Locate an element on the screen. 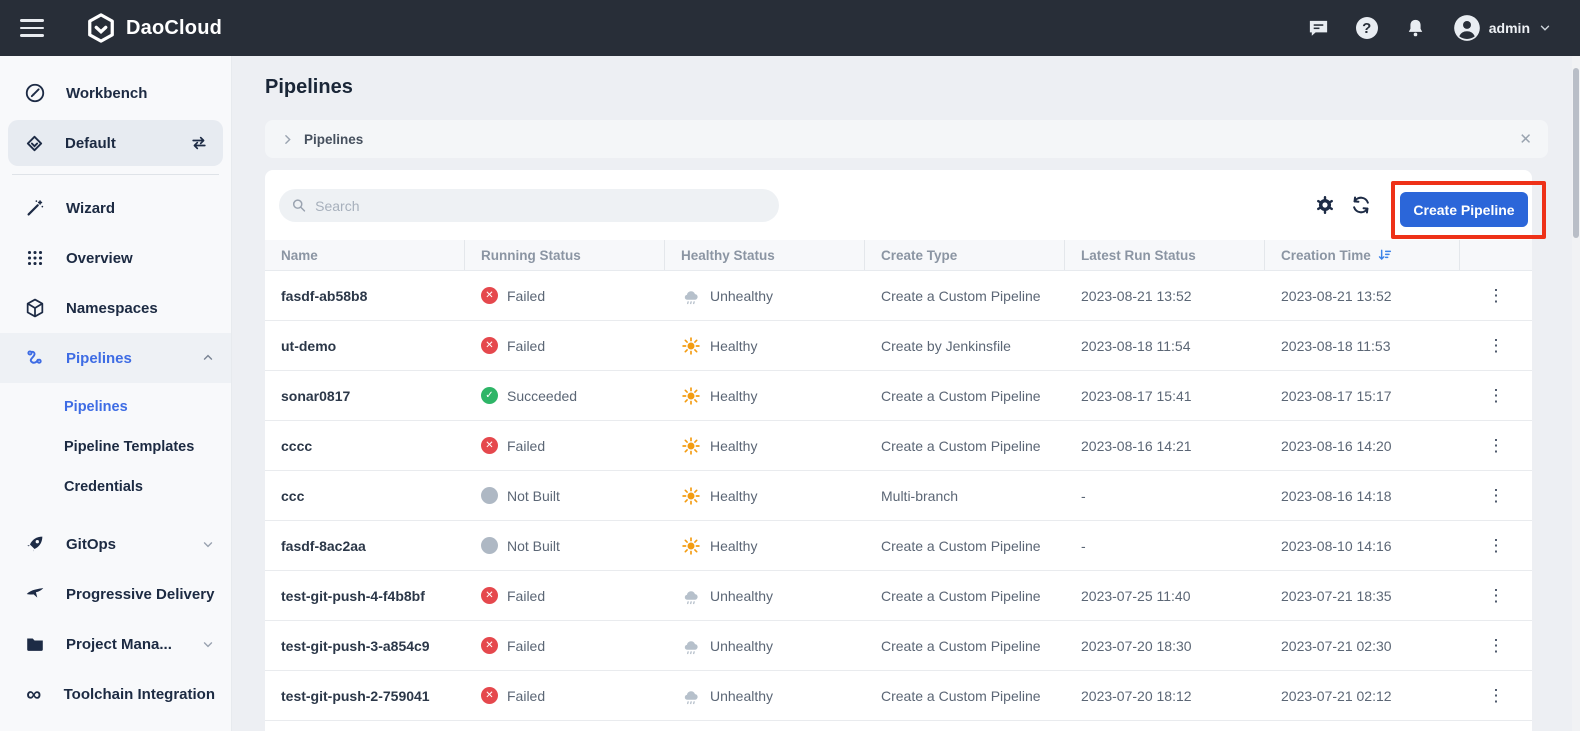 The width and height of the screenshot is (1580, 731). notifications-bell-icon is located at coordinates (1415, 28).